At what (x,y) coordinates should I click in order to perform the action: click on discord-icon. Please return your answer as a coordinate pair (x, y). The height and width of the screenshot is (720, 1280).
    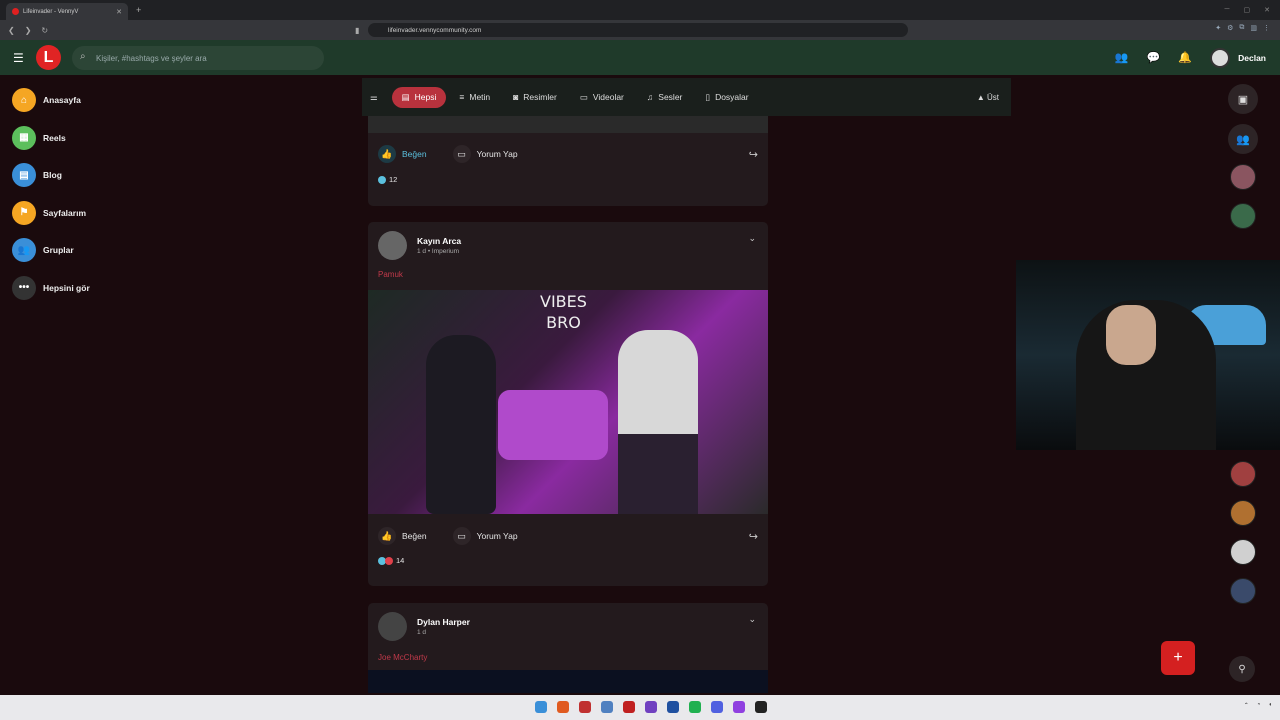
    Looking at the image, I should click on (717, 707).